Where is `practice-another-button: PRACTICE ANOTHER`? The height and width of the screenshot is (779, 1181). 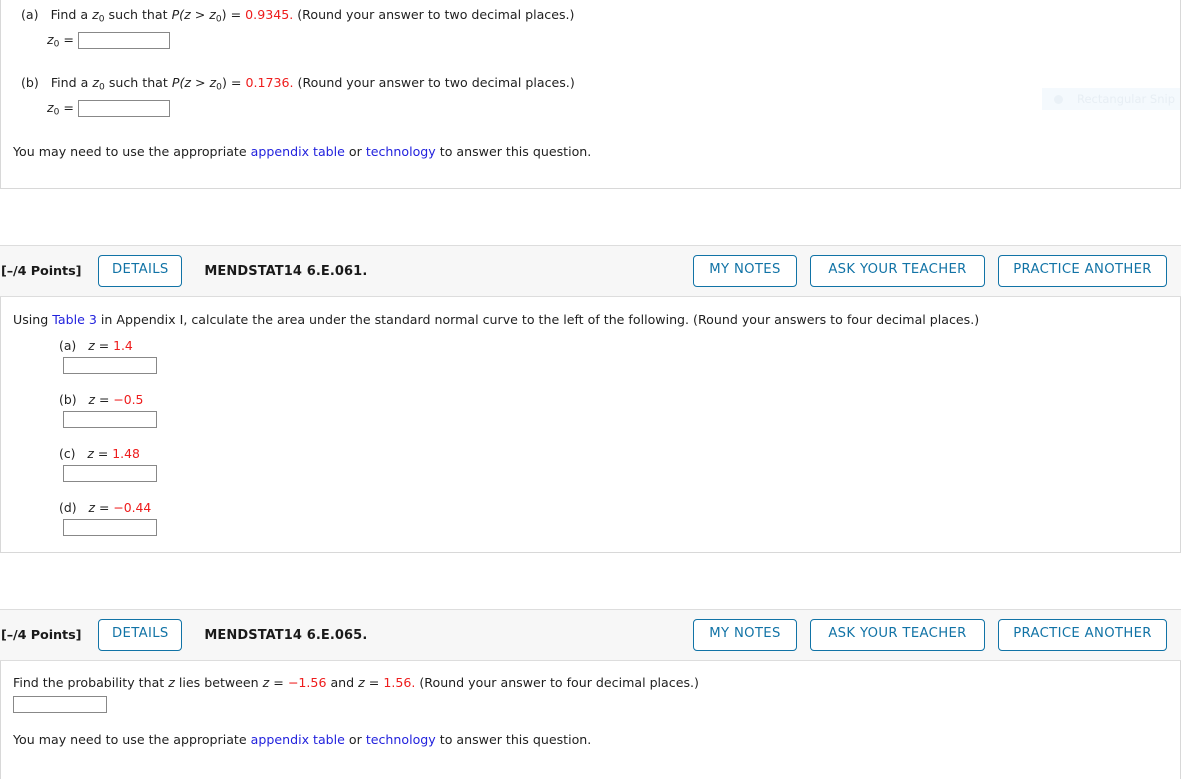
practice-another-button: PRACTICE ANOTHER is located at coordinates (1082, 271).